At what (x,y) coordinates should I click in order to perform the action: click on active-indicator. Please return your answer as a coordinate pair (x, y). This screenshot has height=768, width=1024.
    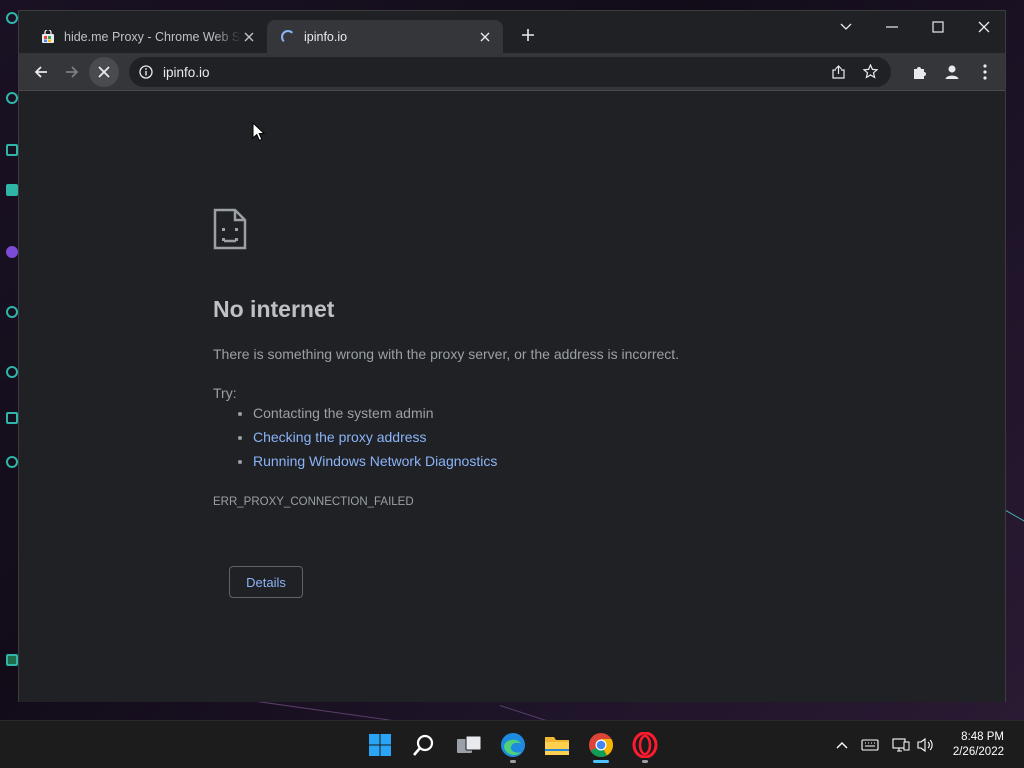
    Looking at the image, I should click on (601, 761).